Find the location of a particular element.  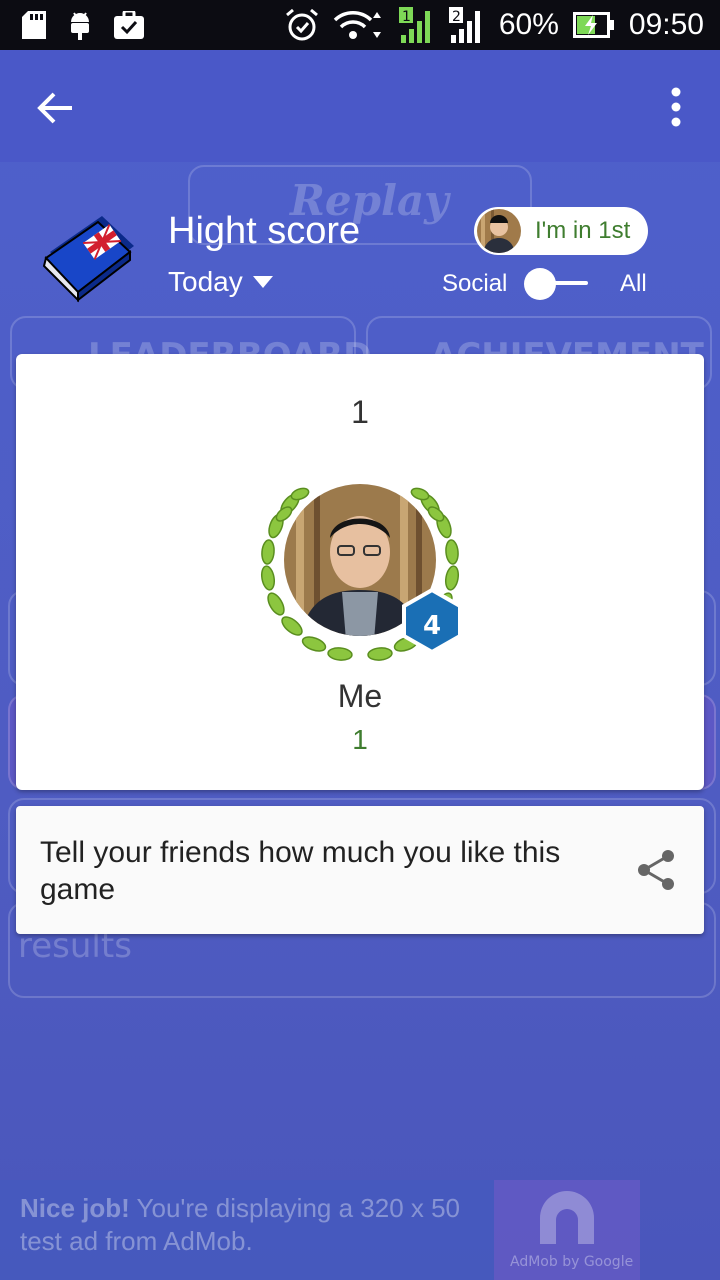

wifi-icon is located at coordinates (357, 25).